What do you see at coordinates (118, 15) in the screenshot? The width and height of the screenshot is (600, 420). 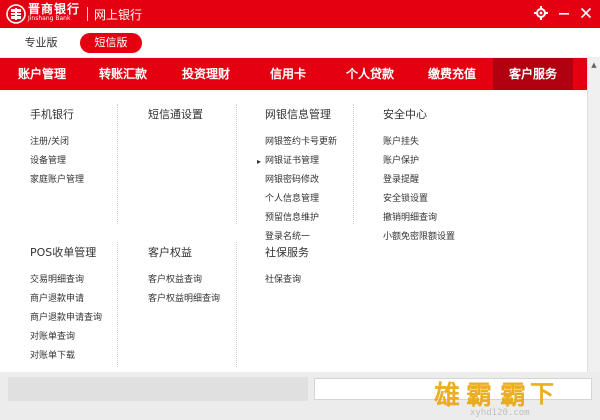 I see `window-title: 网上银行` at bounding box center [118, 15].